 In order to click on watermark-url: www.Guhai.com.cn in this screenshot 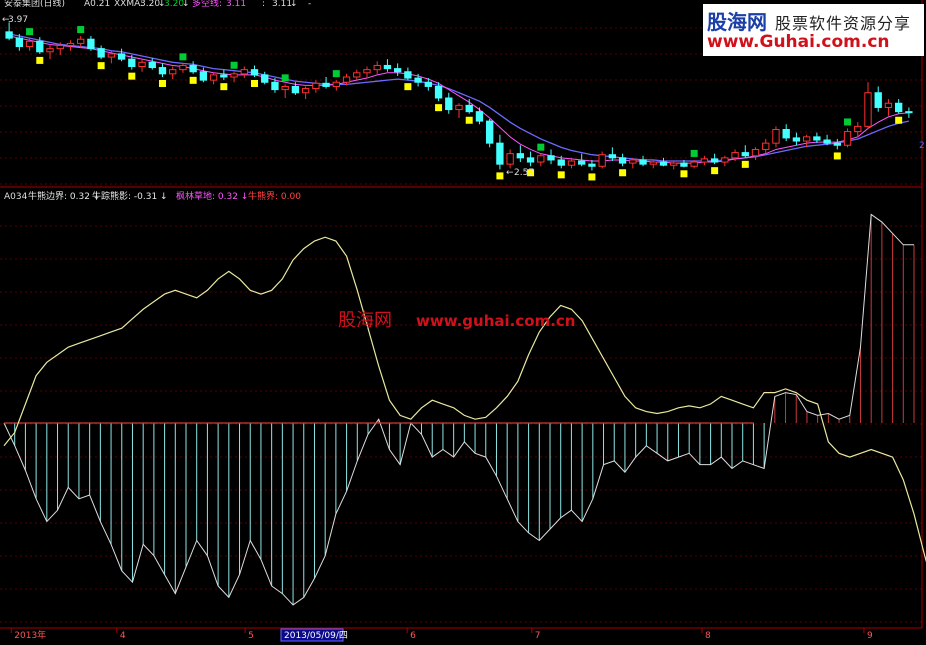, I will do `click(798, 42)`.